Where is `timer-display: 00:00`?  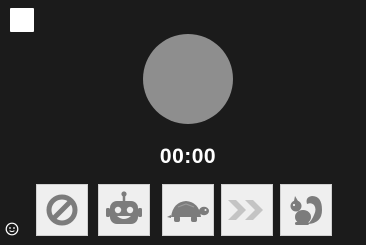
timer-display: 00:00 is located at coordinates (188, 156).